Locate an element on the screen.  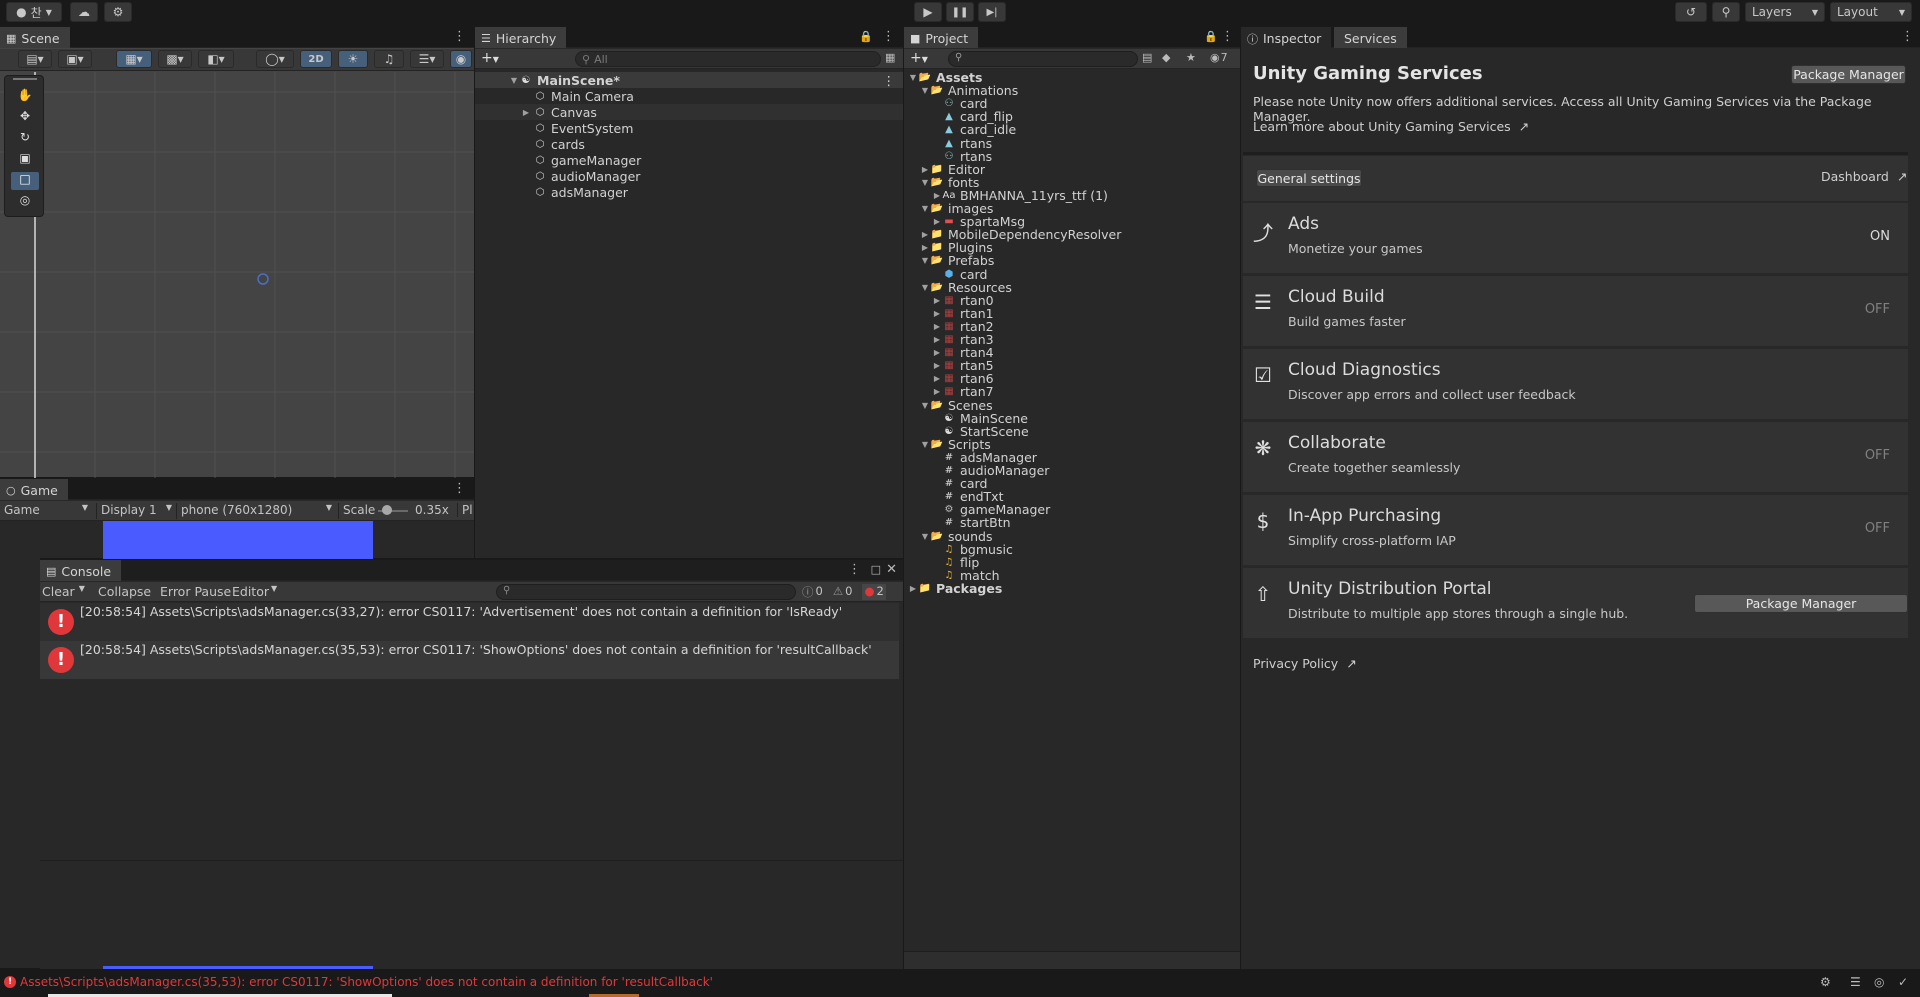
drag-handle-icon is located at coordinates (25, 79).